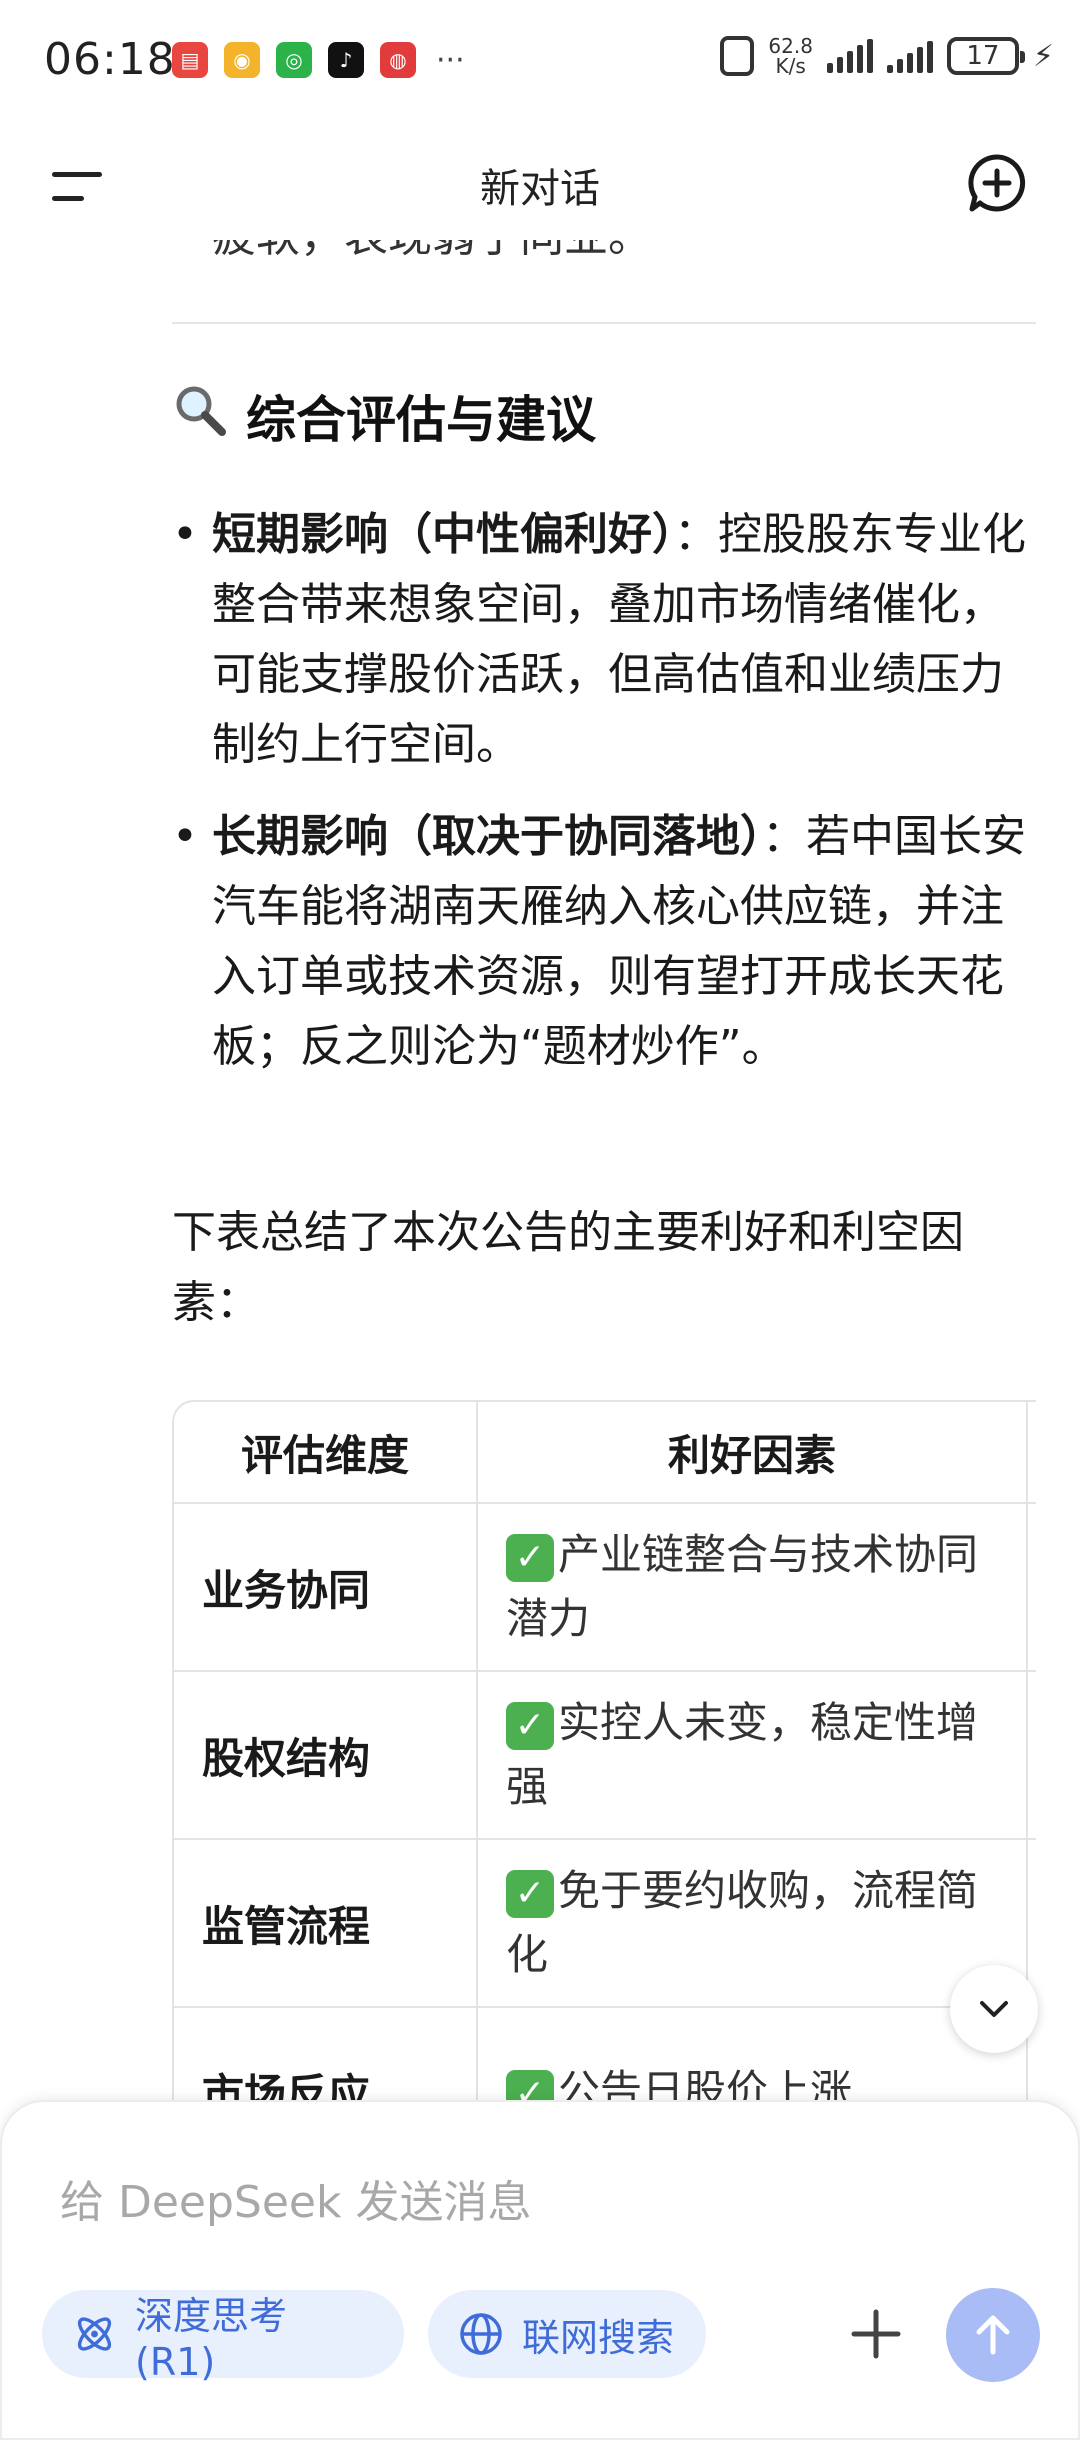  I want to click on new-chat-icon, so click(997, 183).